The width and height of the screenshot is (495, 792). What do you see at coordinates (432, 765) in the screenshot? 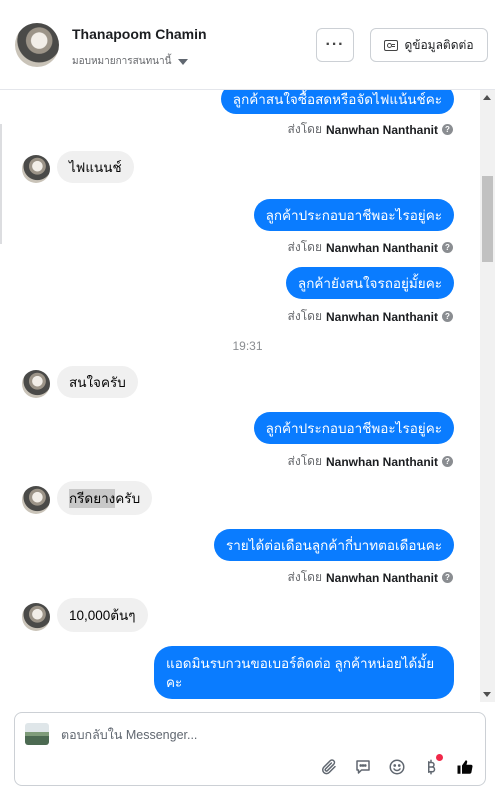
I see `baht-icon` at bounding box center [432, 765].